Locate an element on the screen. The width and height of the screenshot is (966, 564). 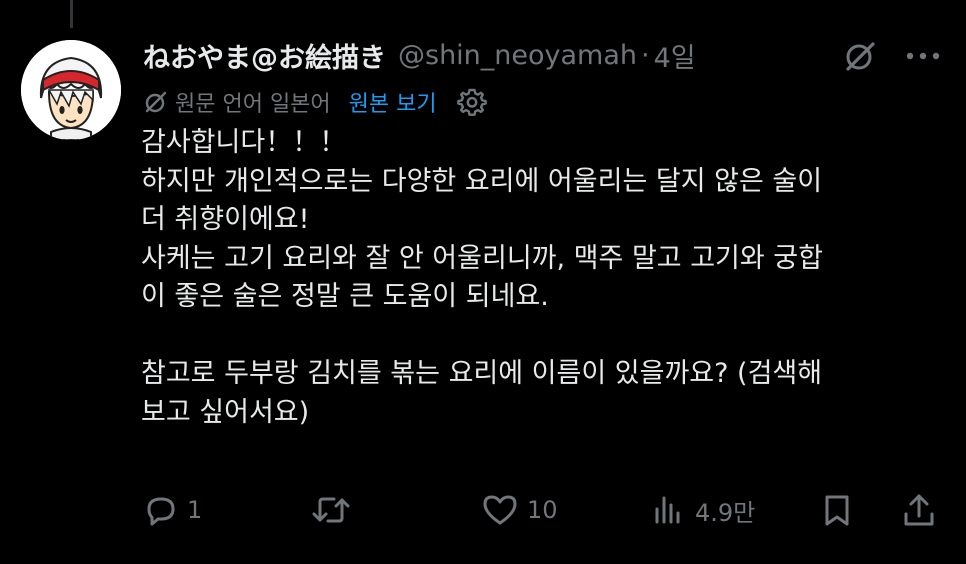
thread-connector-line is located at coordinates (71, 14).